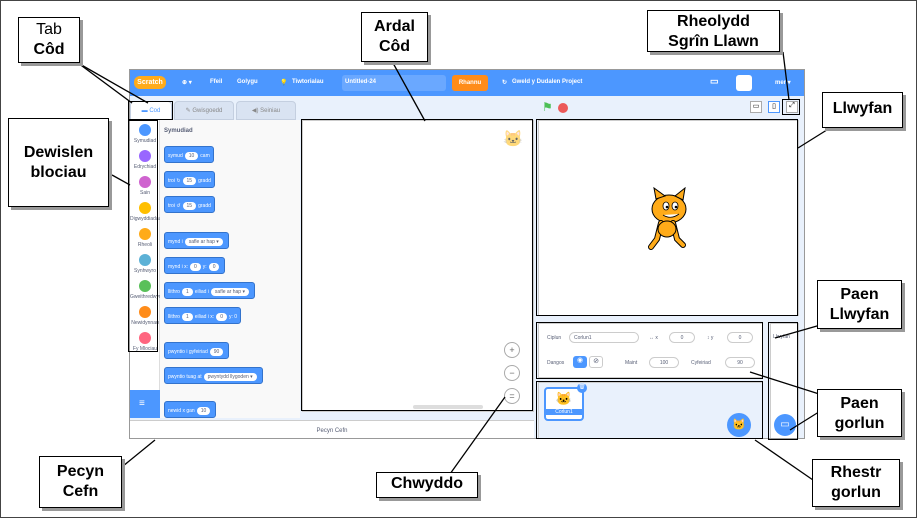  What do you see at coordinates (713, 31) in the screenshot?
I see `callout-fullscreen: Rheolydd Sgrîn Llawn` at bounding box center [713, 31].